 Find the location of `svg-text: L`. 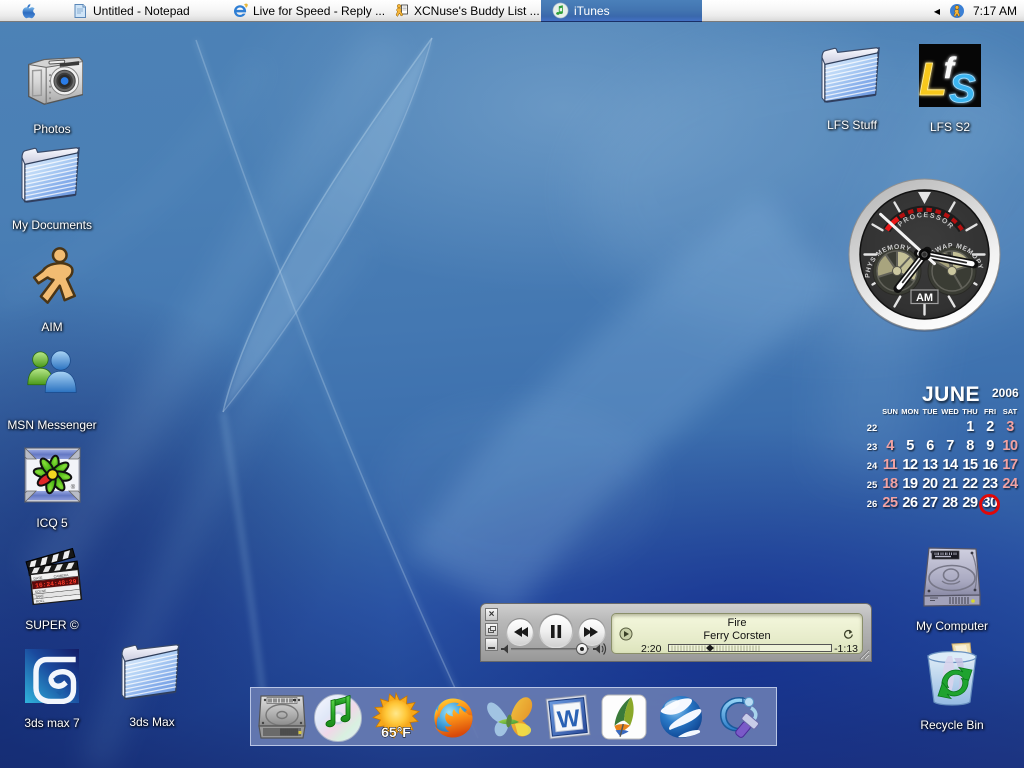

svg-text: L is located at coordinates (933, 79).